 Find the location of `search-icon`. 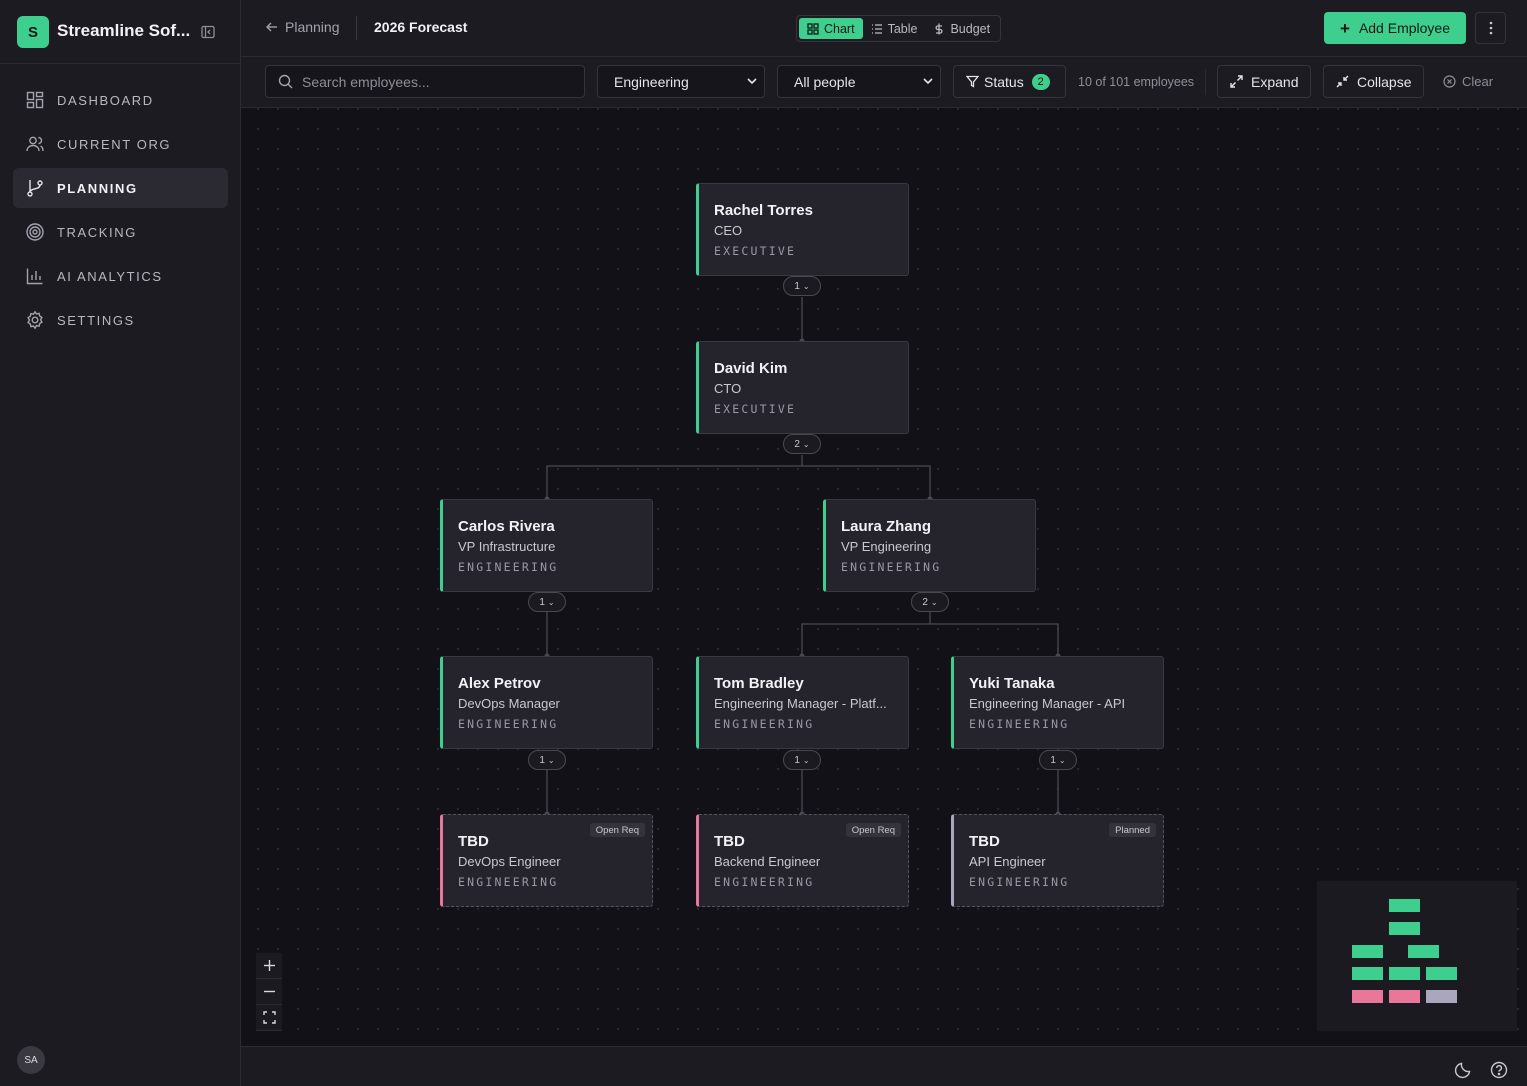

search-icon is located at coordinates (285, 81).